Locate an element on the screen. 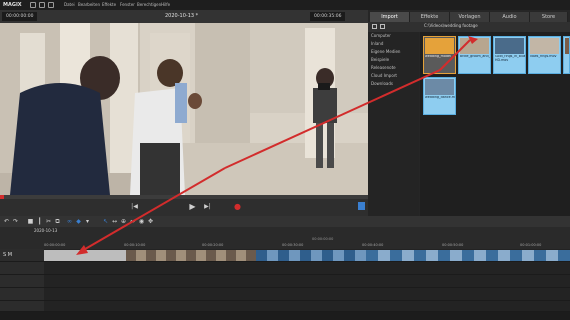 Image resolution: width=570 pixels, height=320 pixels. media-item-label: wedding_dance.mov is located at coordinates (440, 97).